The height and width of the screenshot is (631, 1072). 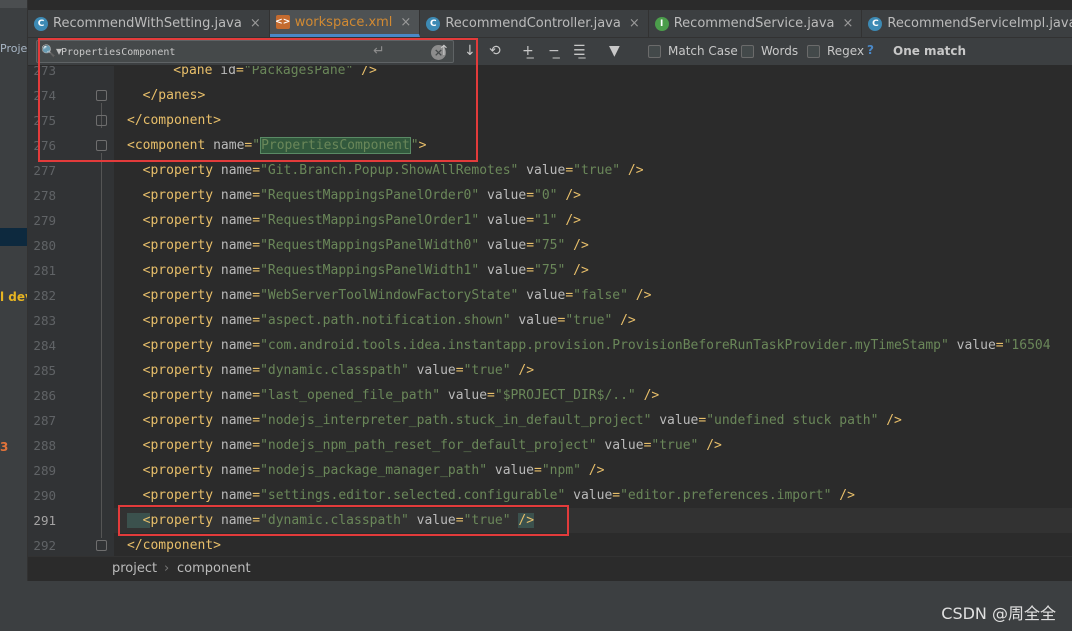 I want to click on regex-help-link: ?, so click(x=870, y=50).